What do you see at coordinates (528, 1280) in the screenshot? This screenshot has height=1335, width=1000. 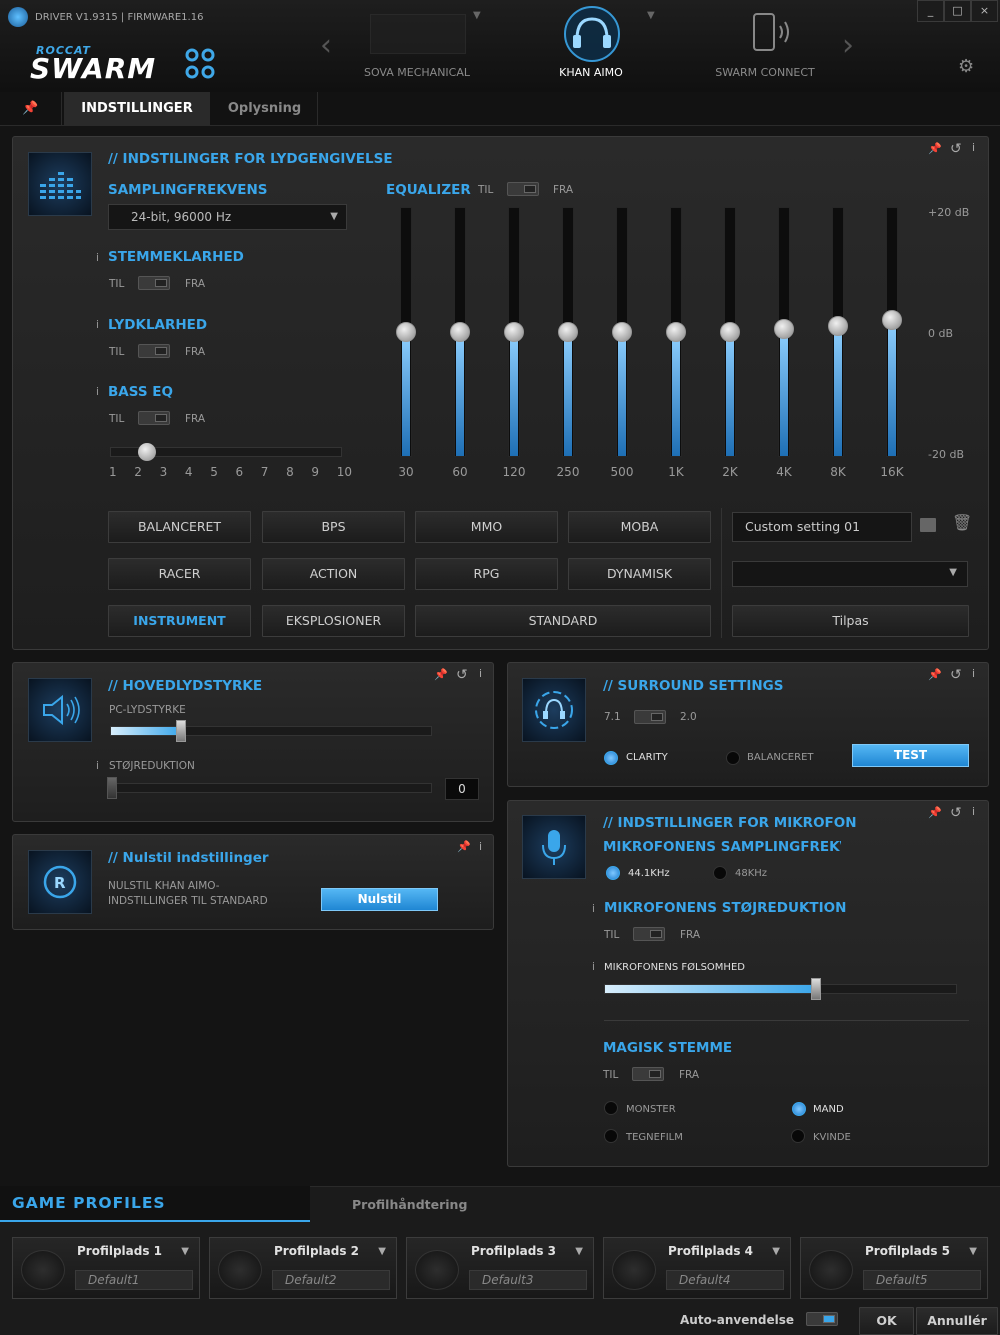 I see `profile-value-field: Default3` at bounding box center [528, 1280].